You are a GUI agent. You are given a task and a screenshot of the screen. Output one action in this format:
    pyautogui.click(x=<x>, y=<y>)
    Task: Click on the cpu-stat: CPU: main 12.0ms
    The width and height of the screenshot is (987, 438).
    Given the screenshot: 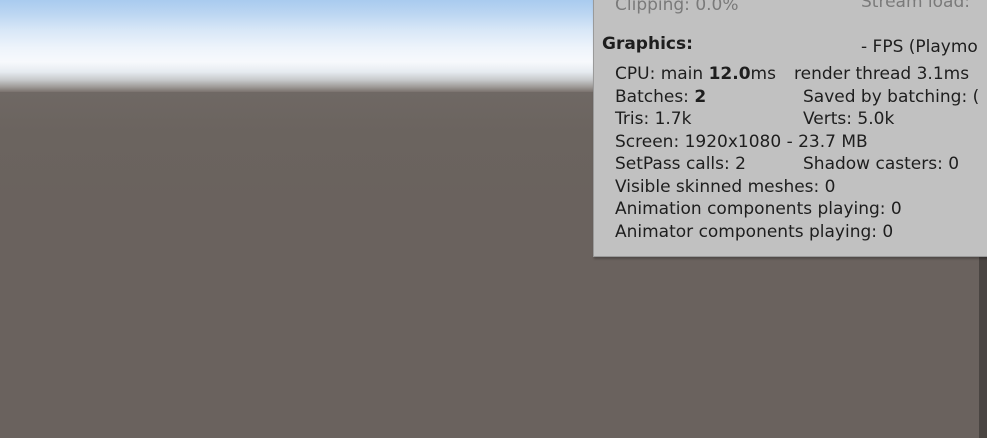 What is the action you would take?
    pyautogui.click(x=695, y=74)
    